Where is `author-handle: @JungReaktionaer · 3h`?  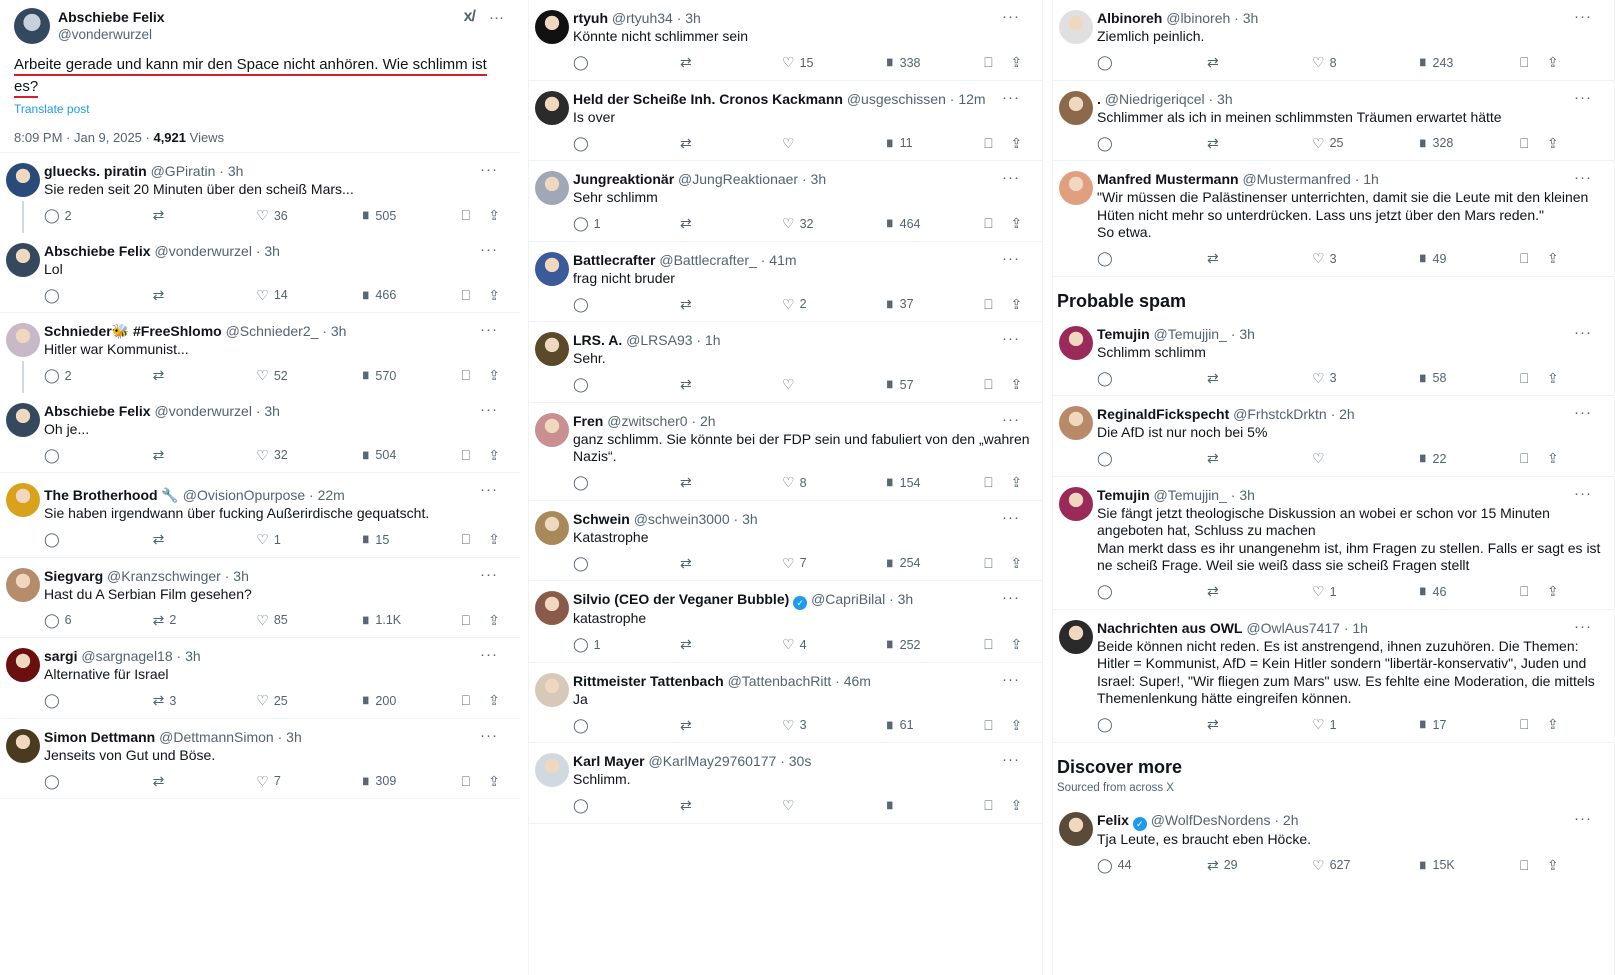 author-handle: @JungReaktionaer · 3h is located at coordinates (752, 179).